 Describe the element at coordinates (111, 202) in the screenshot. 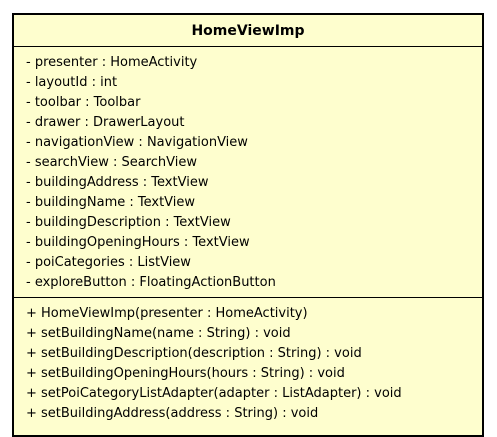

I see `attribute: - buildingName : TextView` at that location.